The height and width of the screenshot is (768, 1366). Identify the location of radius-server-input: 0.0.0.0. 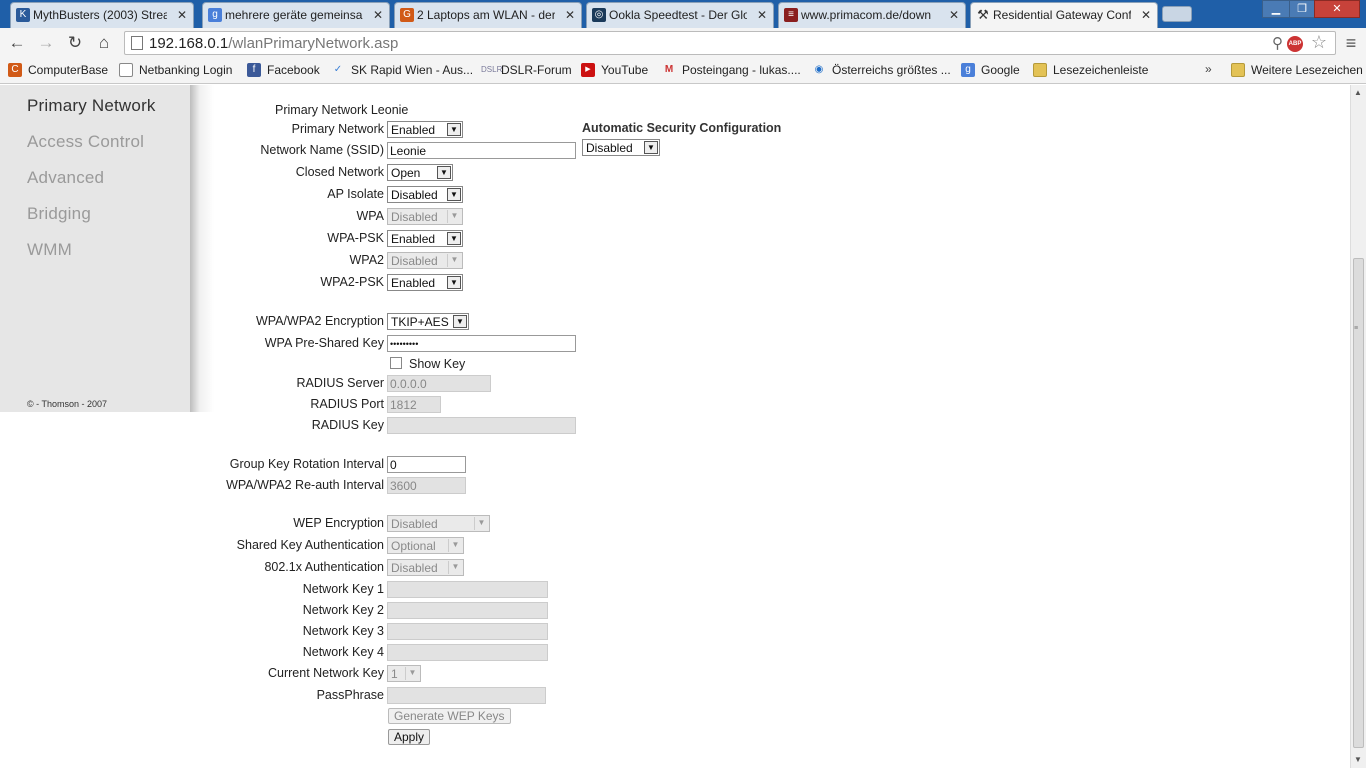
(439, 383).